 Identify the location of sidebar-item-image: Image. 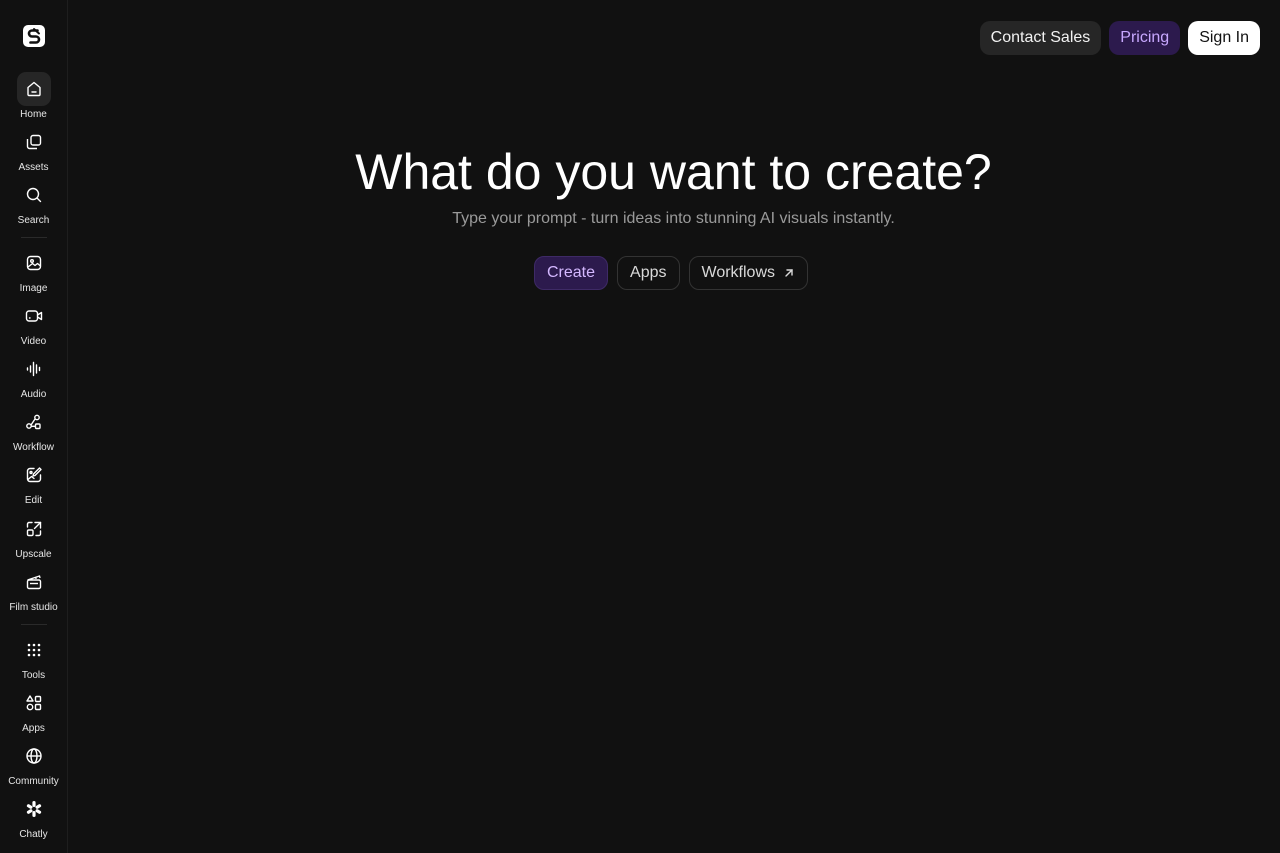
(33, 270).